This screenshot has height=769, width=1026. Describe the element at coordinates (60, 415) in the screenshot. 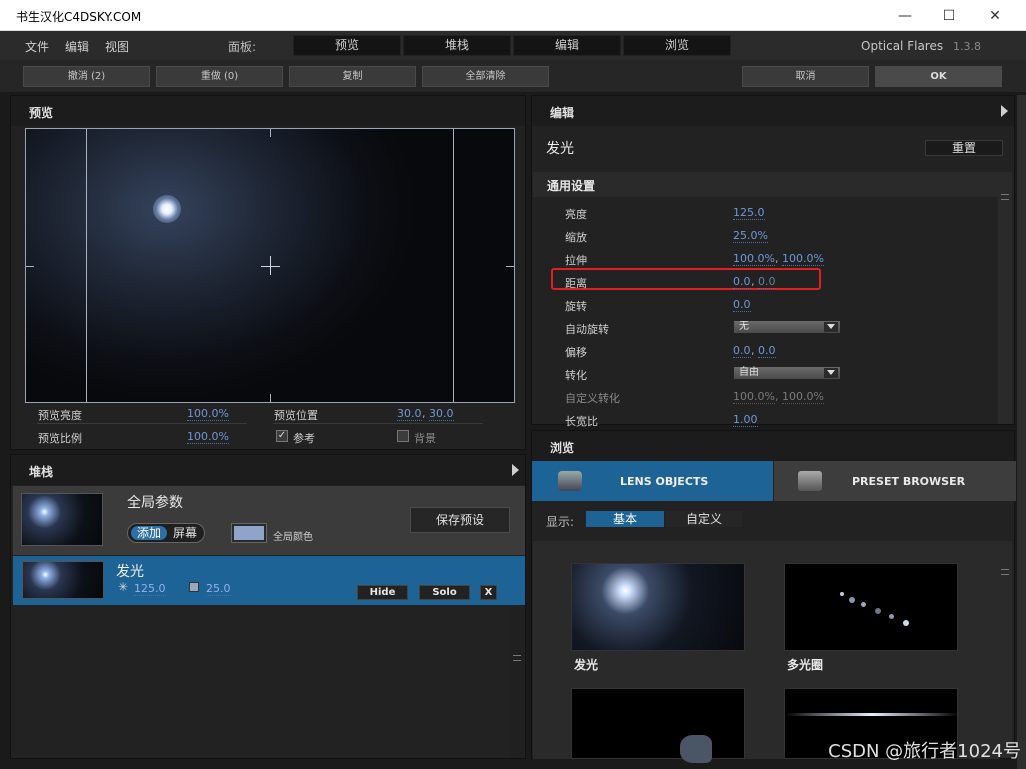

I see `preview-brightness-label: 预览亮度` at that location.